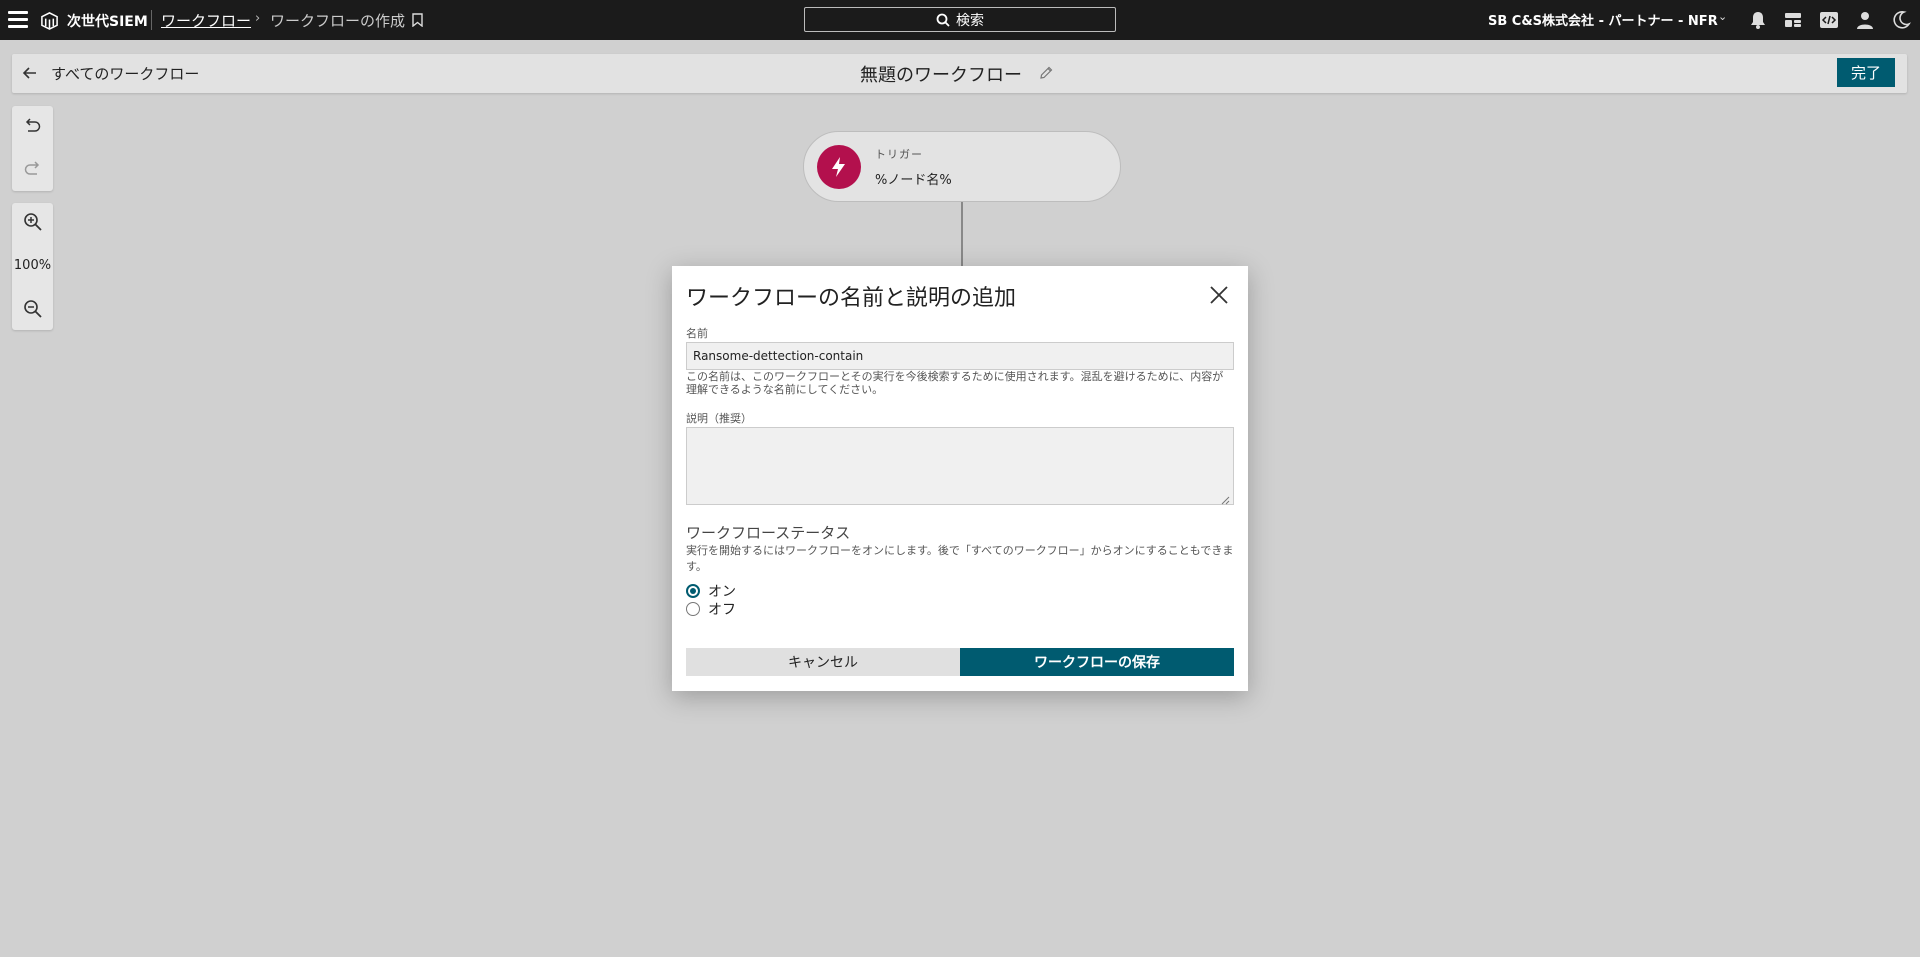 The width and height of the screenshot is (1920, 957). Describe the element at coordinates (962, 166) in the screenshot. I see `trigger-node: トリガー %ノード名%` at that location.